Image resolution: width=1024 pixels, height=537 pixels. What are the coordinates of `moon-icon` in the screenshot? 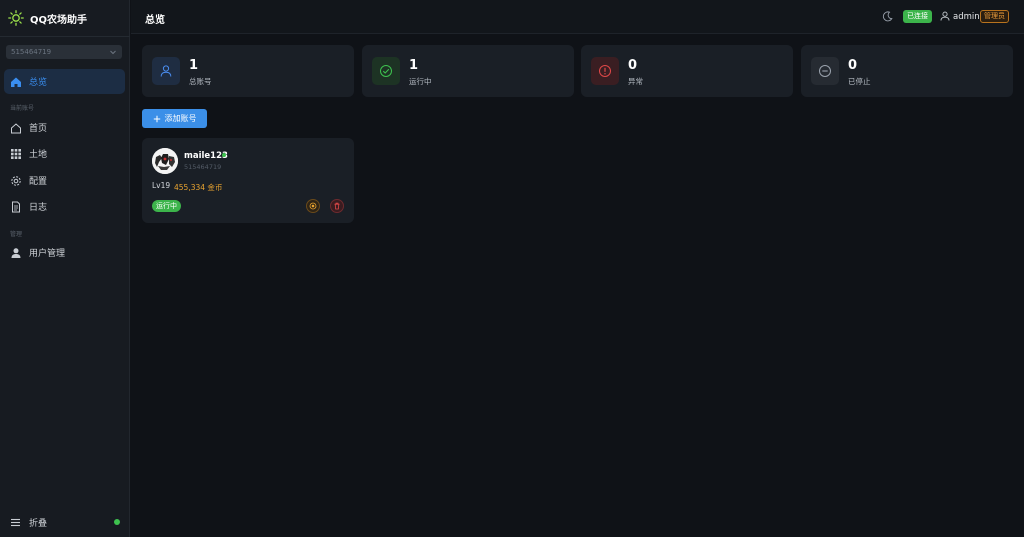 It's located at (887, 16).